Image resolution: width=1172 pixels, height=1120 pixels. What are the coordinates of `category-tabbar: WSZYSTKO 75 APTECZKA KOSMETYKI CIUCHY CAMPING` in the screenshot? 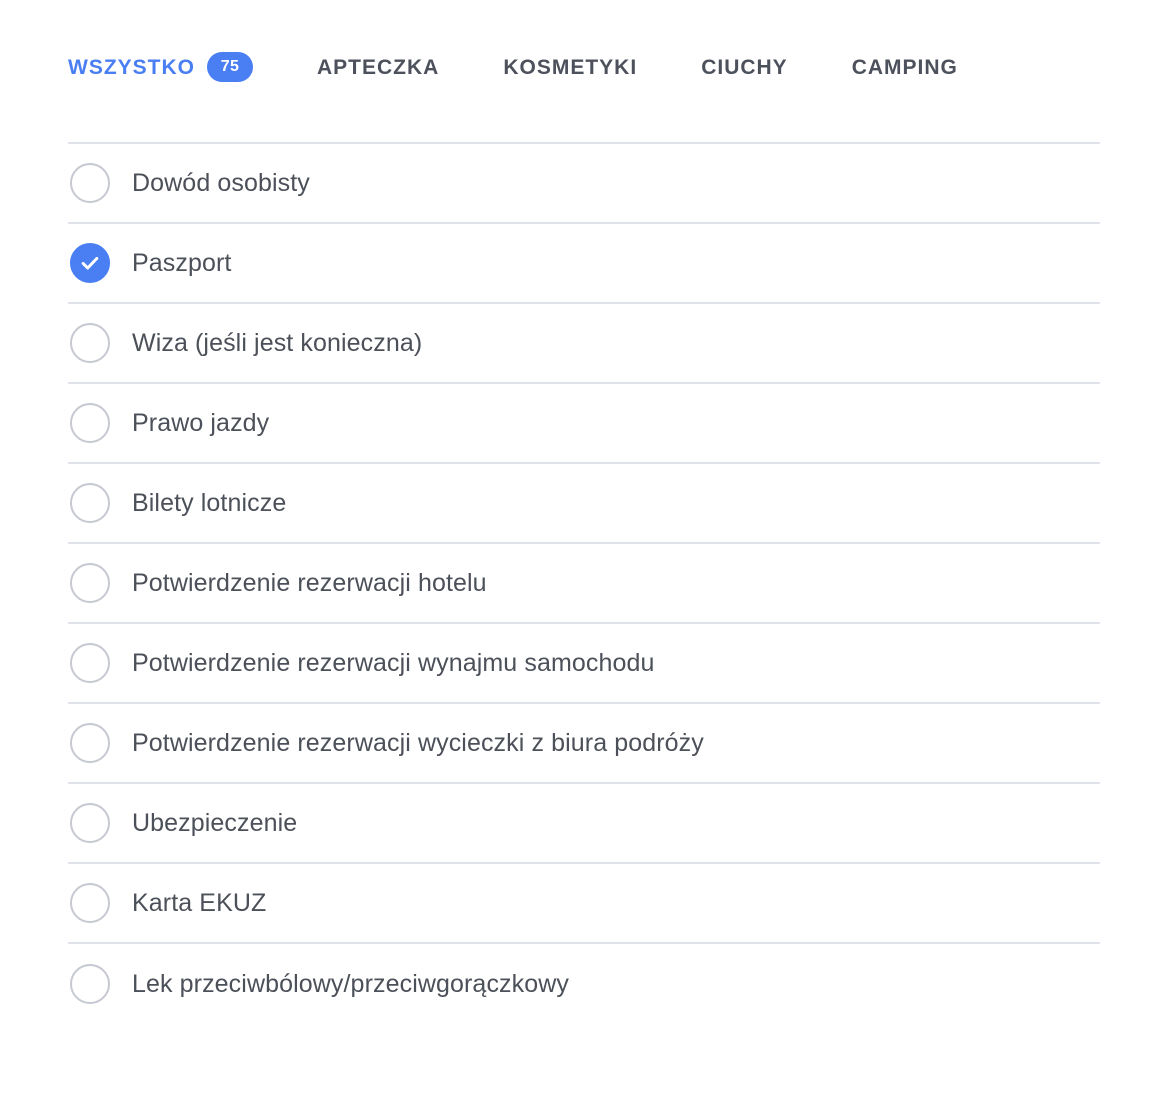 It's located at (513, 67).